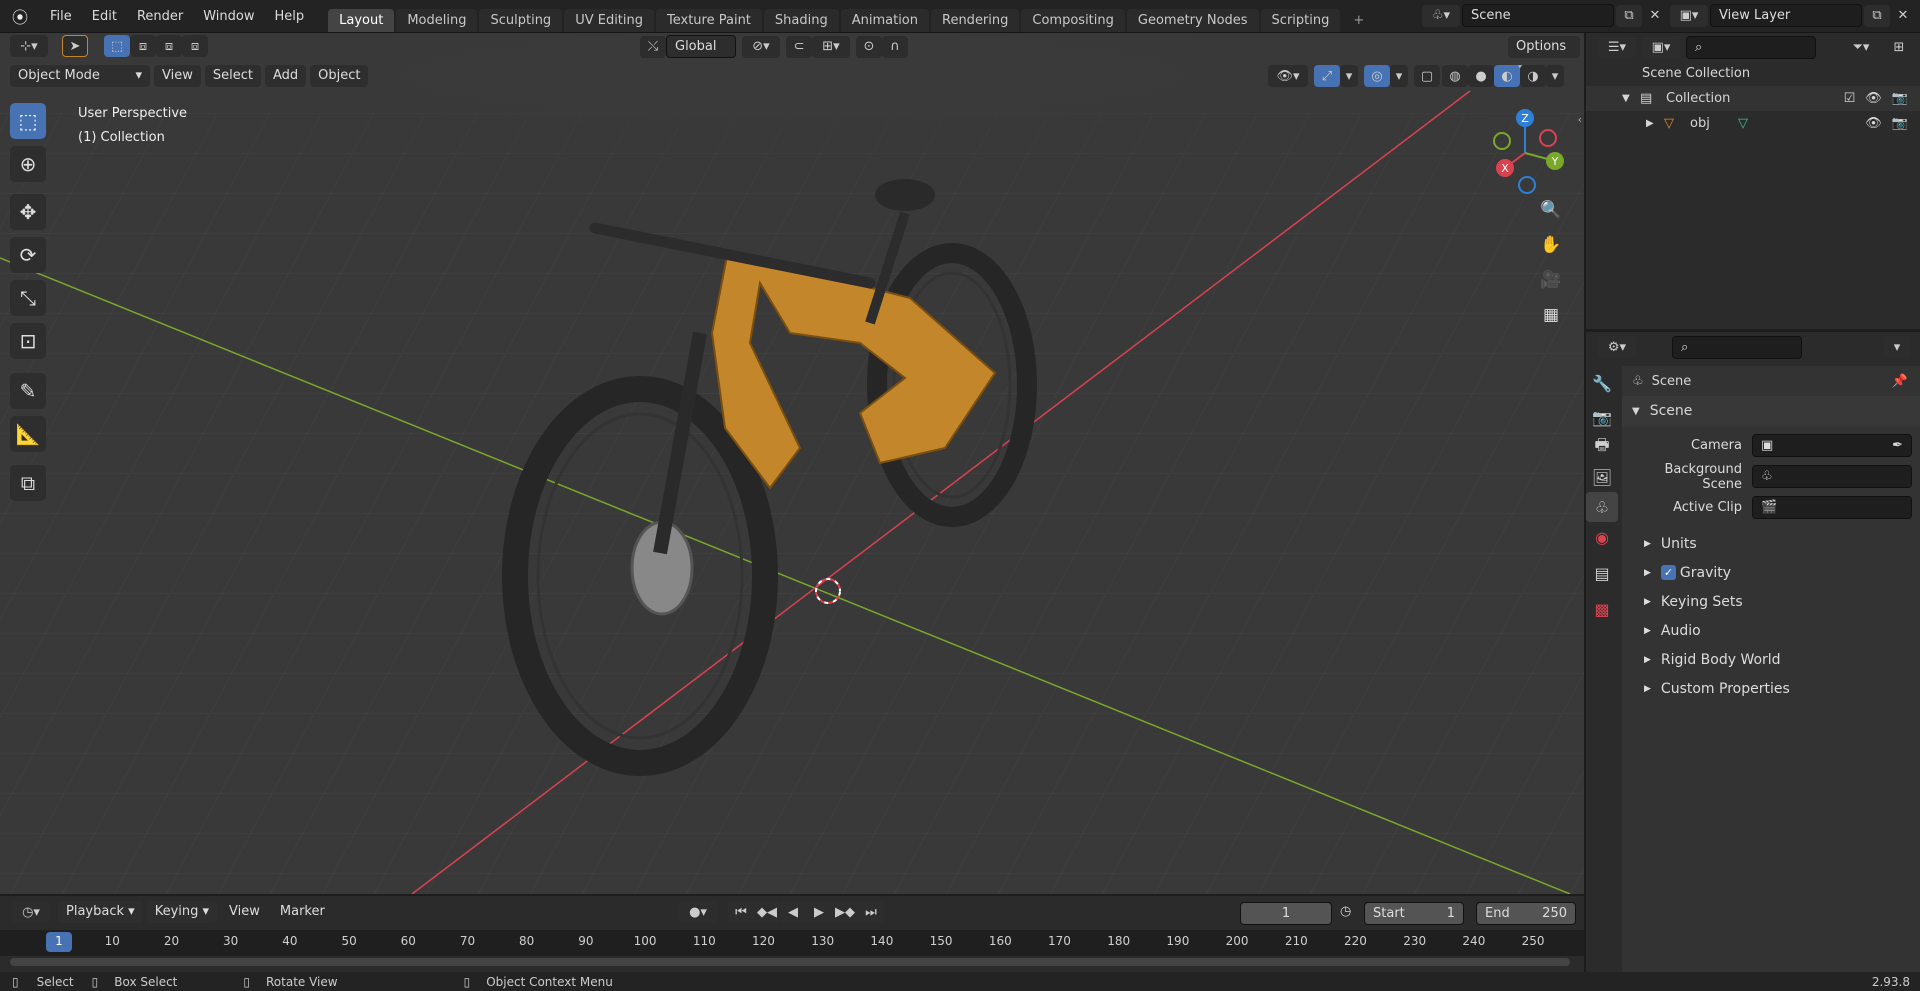 This screenshot has height=991, width=1920. I want to click on measure-tool: 📐, so click(28, 434).